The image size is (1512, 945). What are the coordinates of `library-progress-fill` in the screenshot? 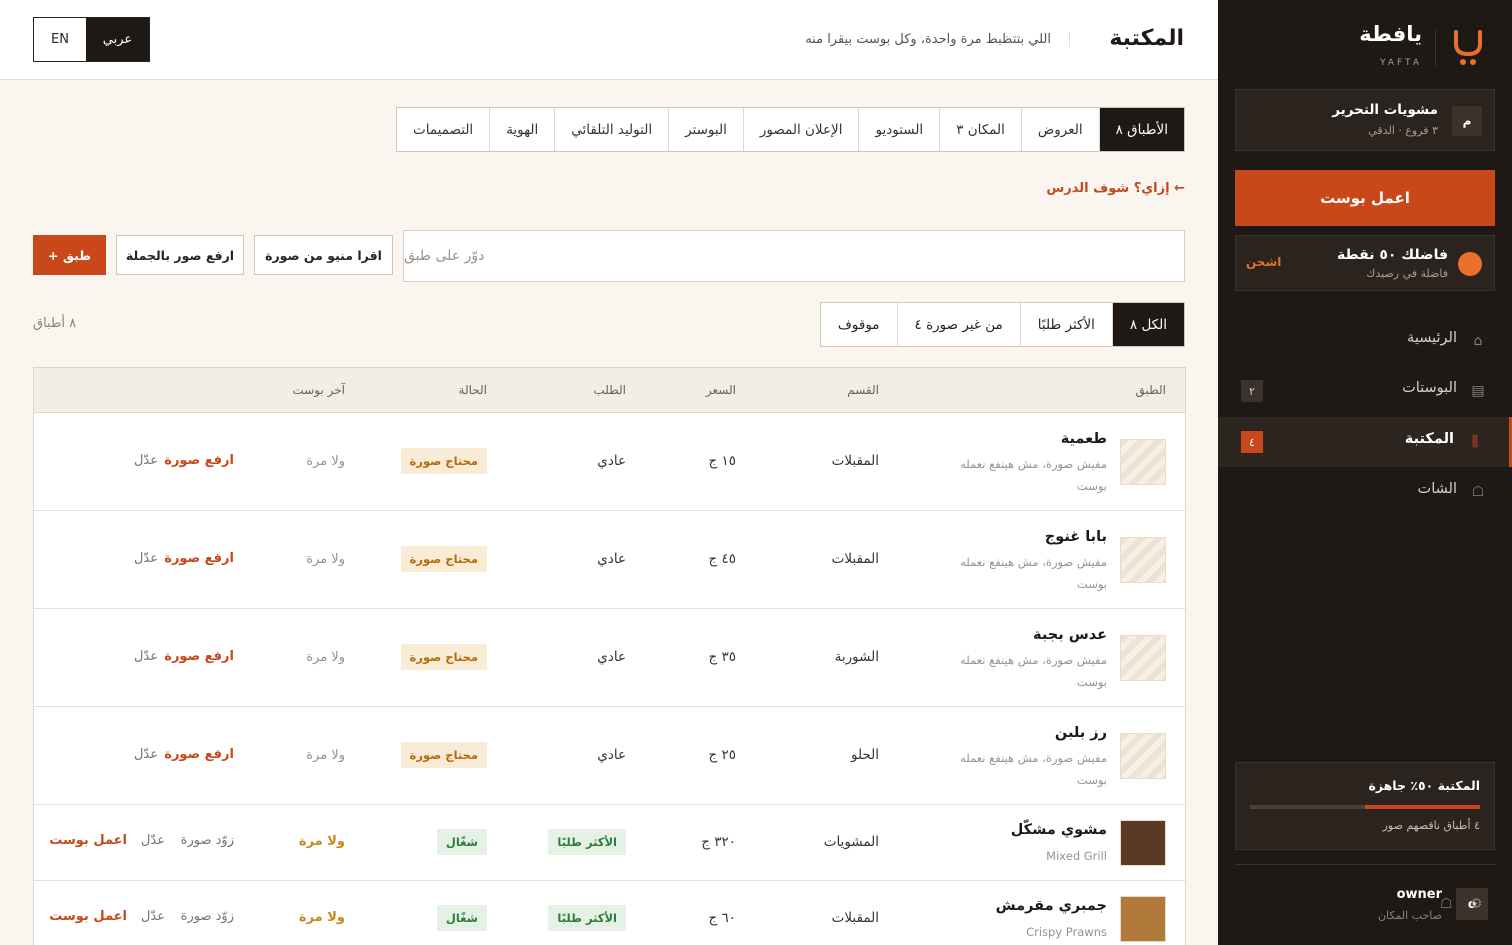 It's located at (1422, 807).